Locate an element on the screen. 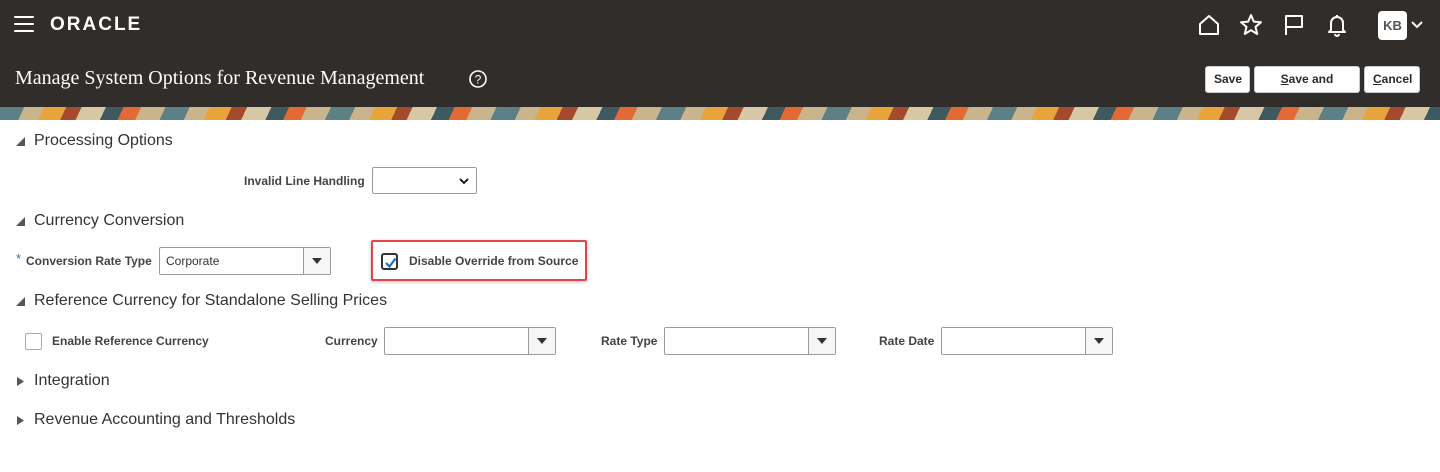 Image resolution: width=1440 pixels, height=472 pixels. section-title: Processing Options is located at coordinates (103, 140).